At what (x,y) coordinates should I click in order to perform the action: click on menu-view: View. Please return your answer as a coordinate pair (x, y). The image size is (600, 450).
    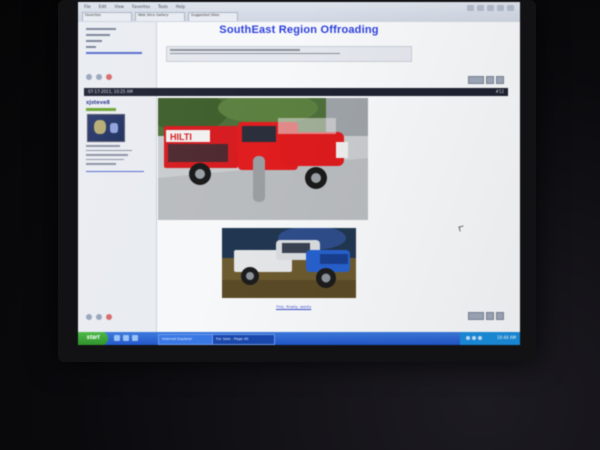
    Looking at the image, I should click on (119, 6).